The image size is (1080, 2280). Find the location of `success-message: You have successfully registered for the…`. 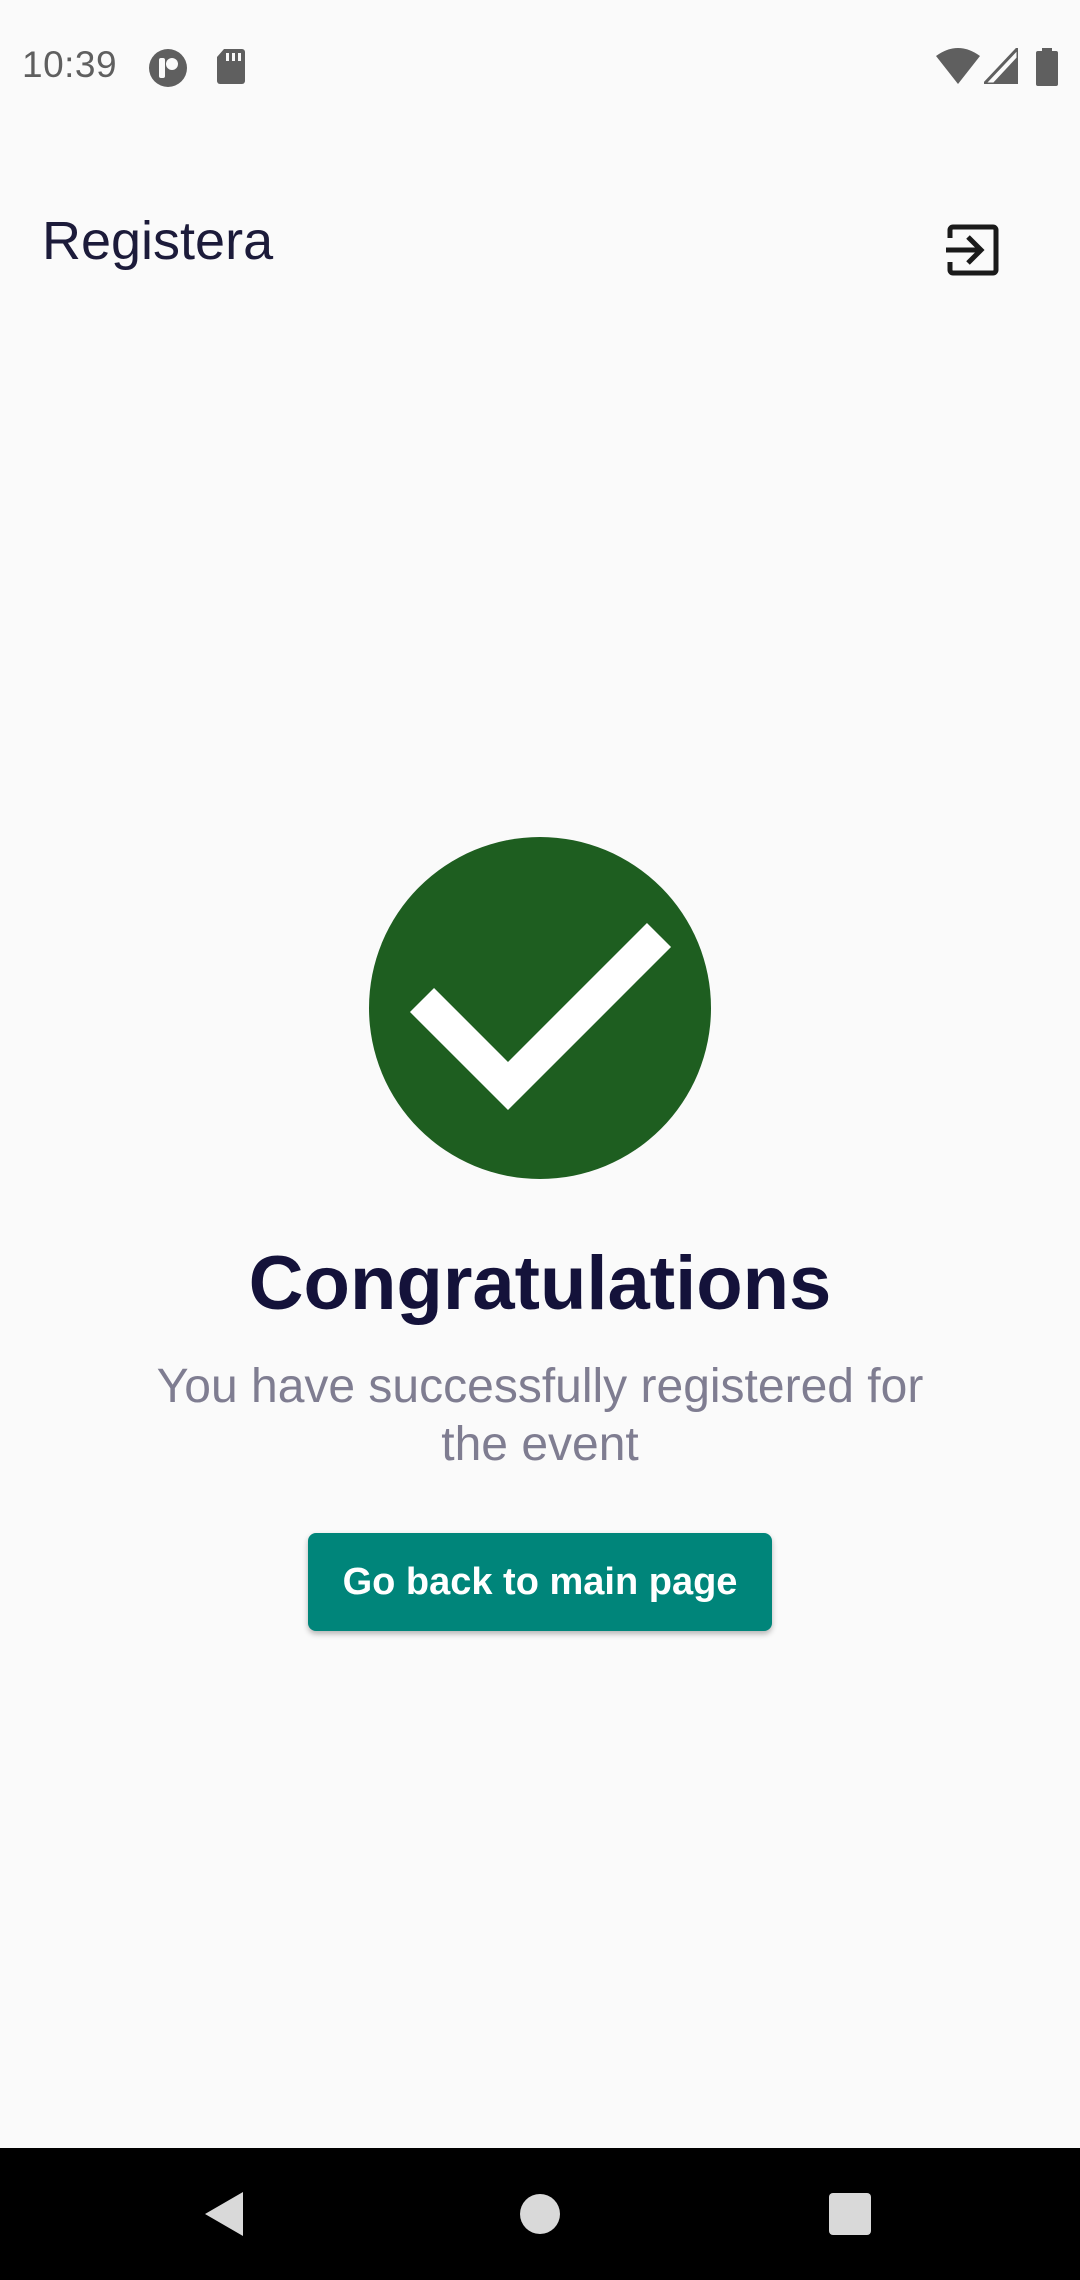

success-message: You have successfully registered for the… is located at coordinates (540, 1415).